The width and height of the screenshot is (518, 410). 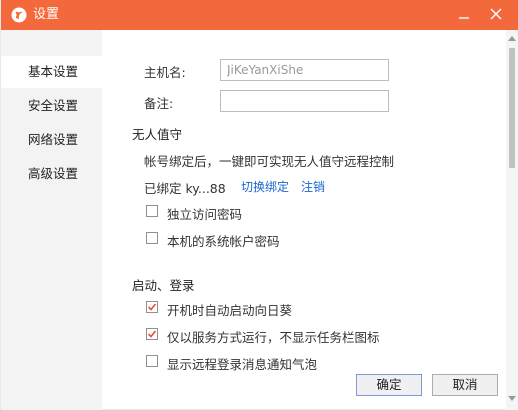 What do you see at coordinates (46, 14) in the screenshot?
I see `window-title: 设置` at bounding box center [46, 14].